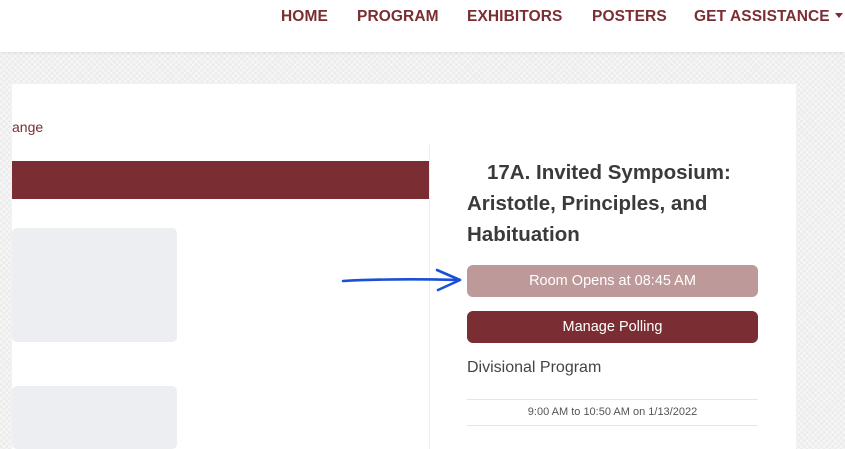 The width and height of the screenshot is (845, 449). What do you see at coordinates (304, 17) in the screenshot?
I see `nav-home: HOME` at bounding box center [304, 17].